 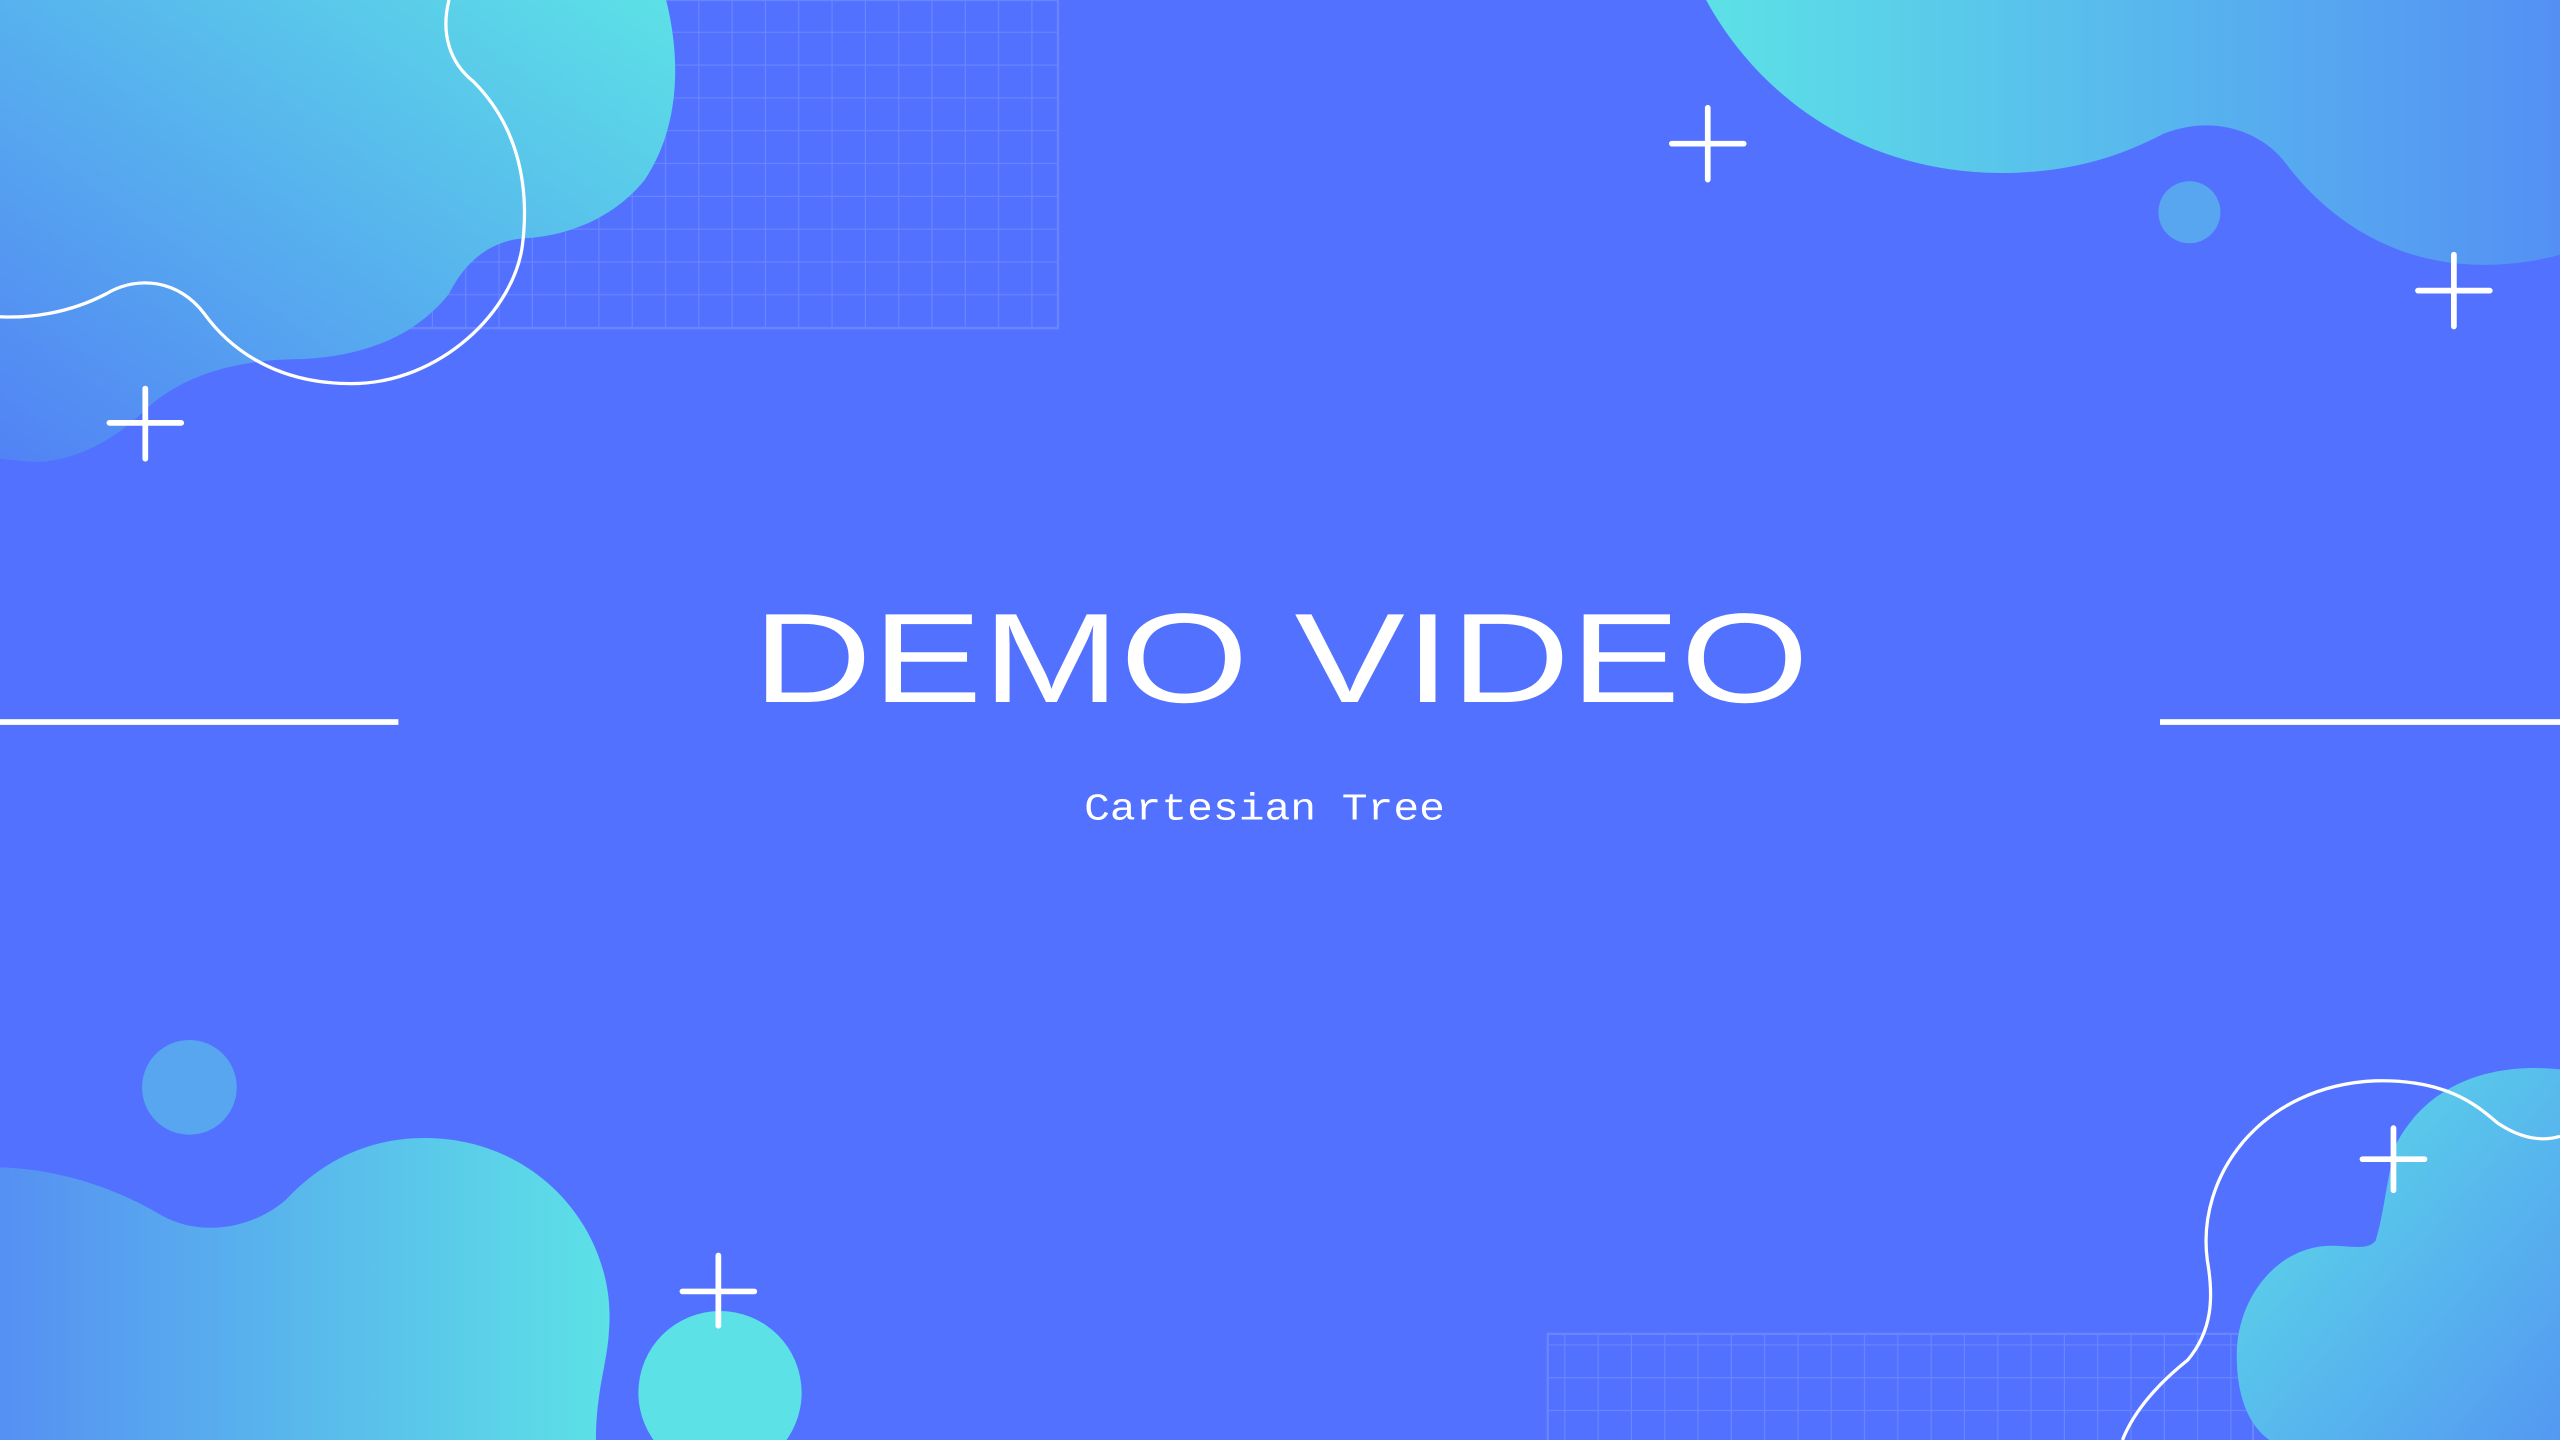 What do you see at coordinates (720, 1375) in the screenshot?
I see `circle-bottom-center` at bounding box center [720, 1375].